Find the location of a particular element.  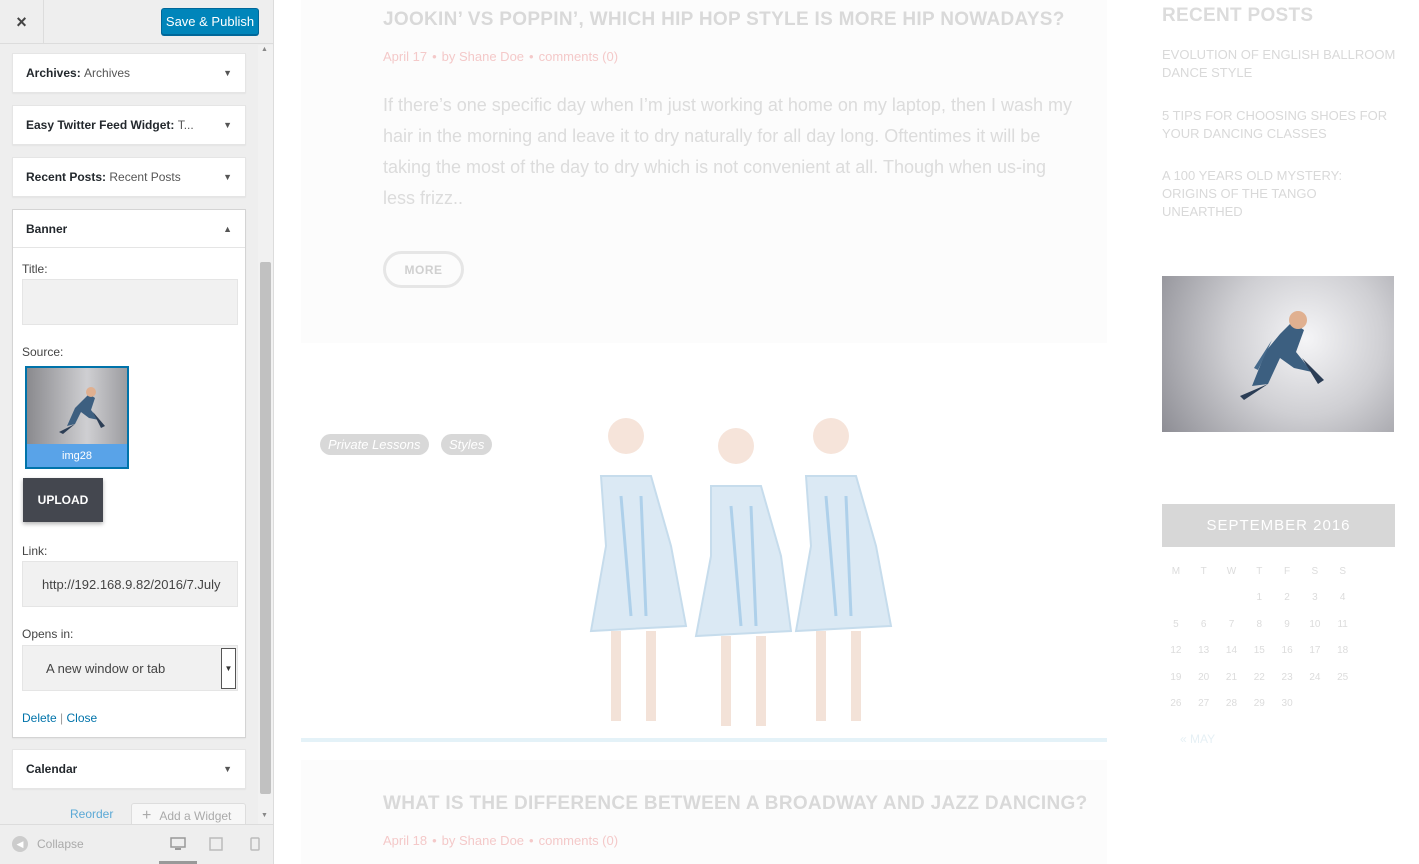

source-image: img28 is located at coordinates (77, 417).